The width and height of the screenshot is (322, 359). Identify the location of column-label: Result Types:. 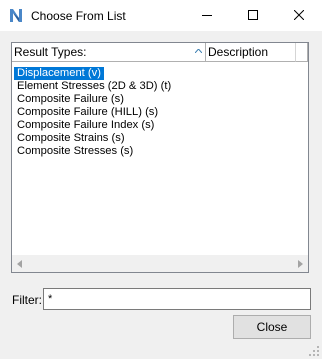
(50, 52).